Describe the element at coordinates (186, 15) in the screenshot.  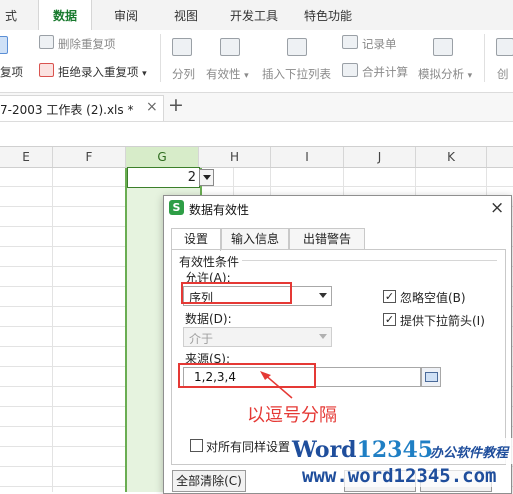
I see `tab-view: 视图` at that location.